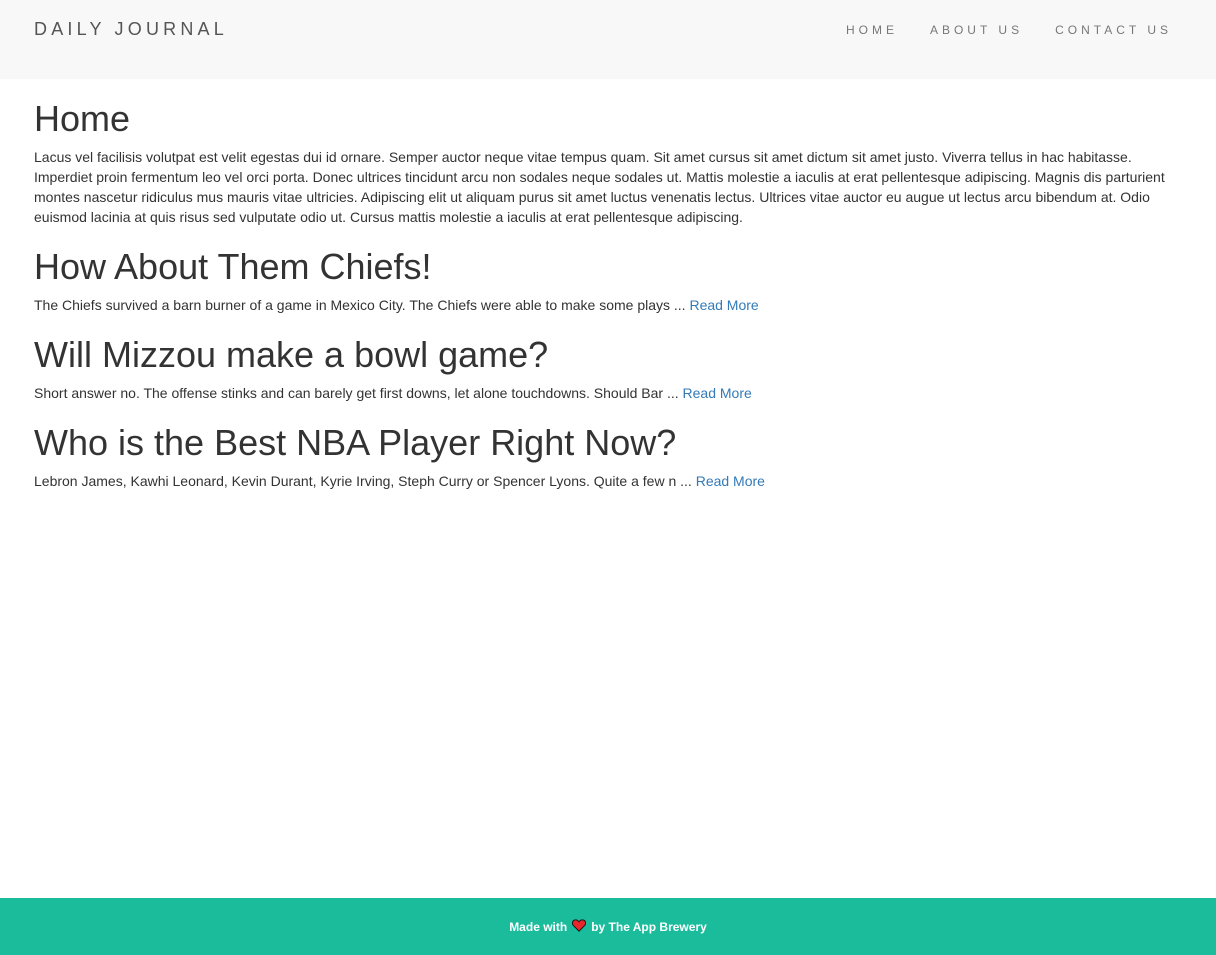  What do you see at coordinates (233, 266) in the screenshot?
I see `post-title: How About Them Chiefs!` at bounding box center [233, 266].